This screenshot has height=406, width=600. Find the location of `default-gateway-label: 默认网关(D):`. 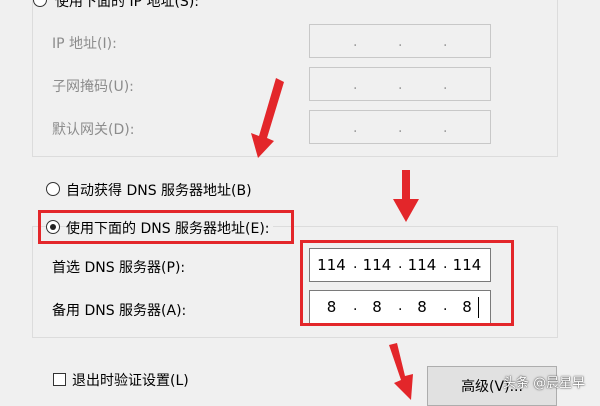

default-gateway-label: 默认网关(D): is located at coordinates (93, 130).